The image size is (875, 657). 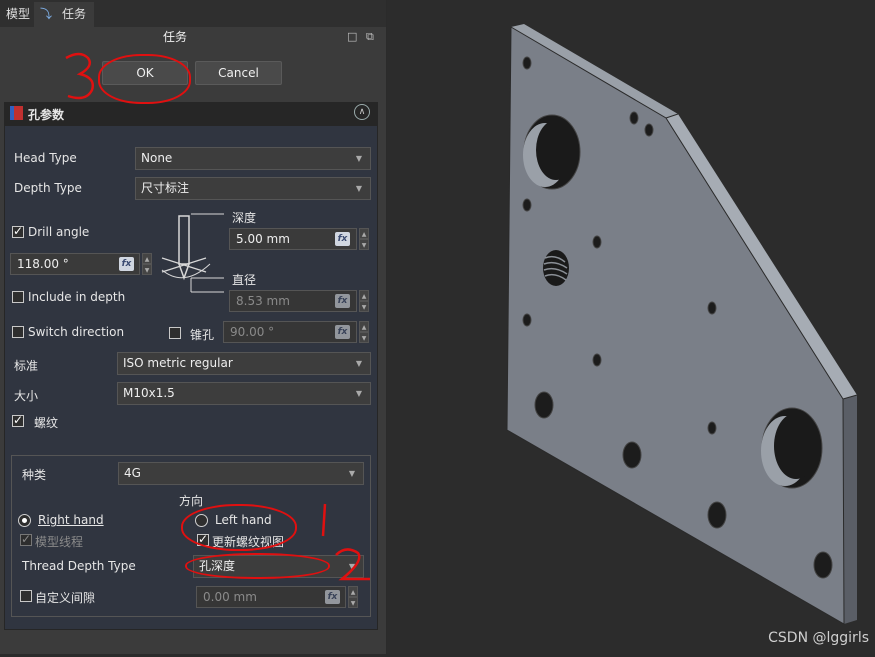 I want to click on hole, so click(x=527, y=63).